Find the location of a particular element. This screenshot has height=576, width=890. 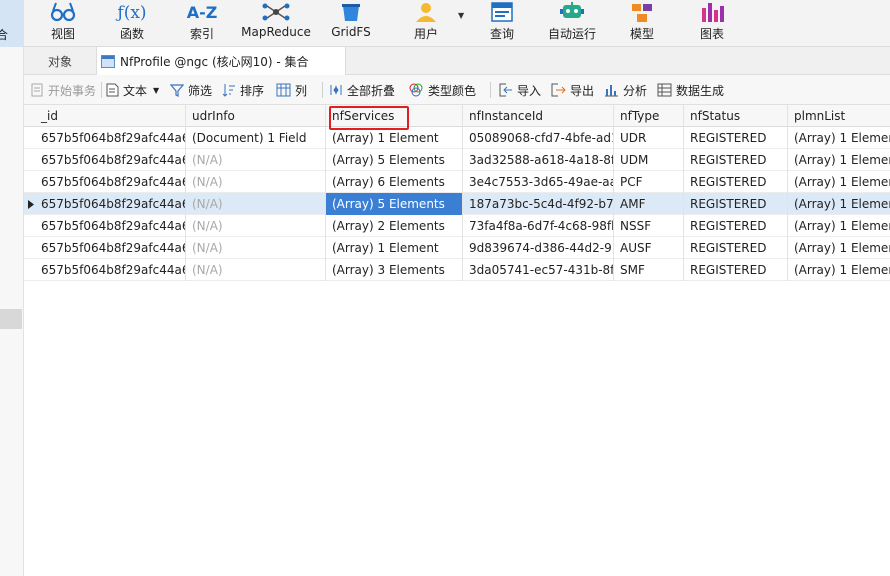

cell-udrinfo: (Document) 1 Field is located at coordinates (256, 138).